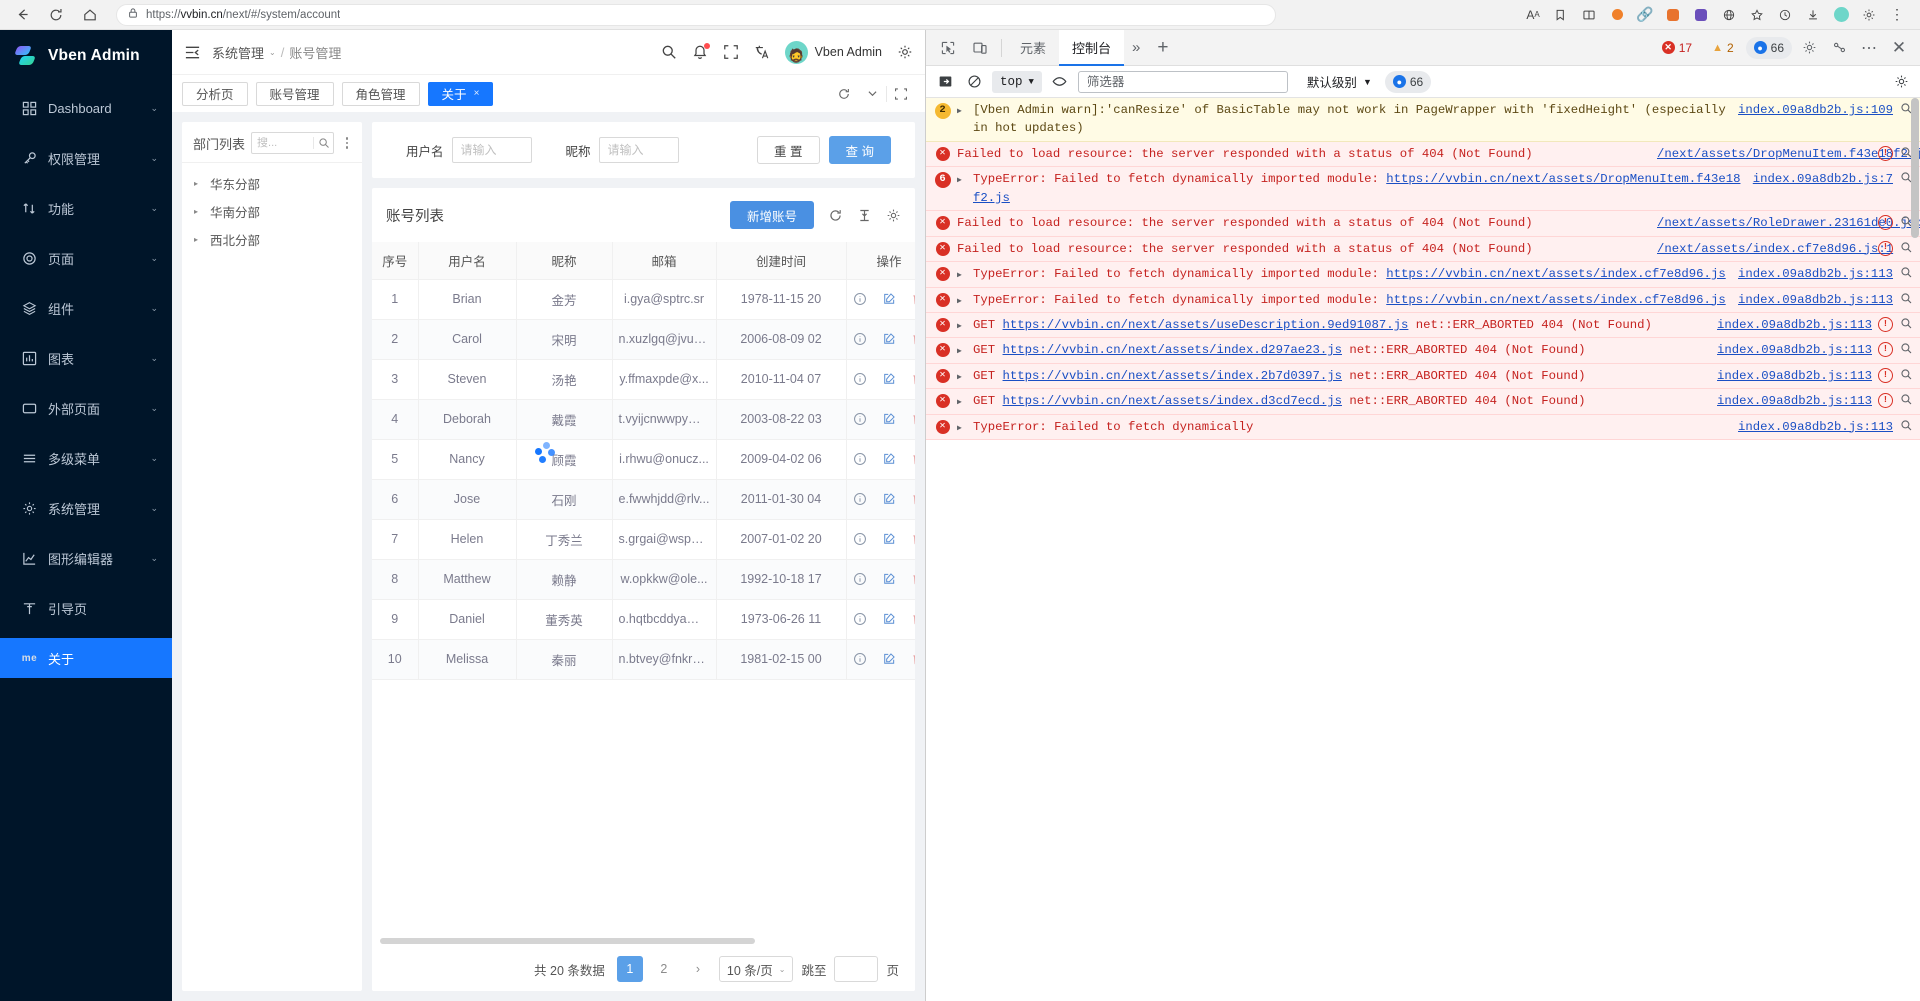 This screenshot has width=1920, height=1001. Describe the element at coordinates (1723, 48) in the screenshot. I see `warning-count-badge: ▲ 2` at that location.